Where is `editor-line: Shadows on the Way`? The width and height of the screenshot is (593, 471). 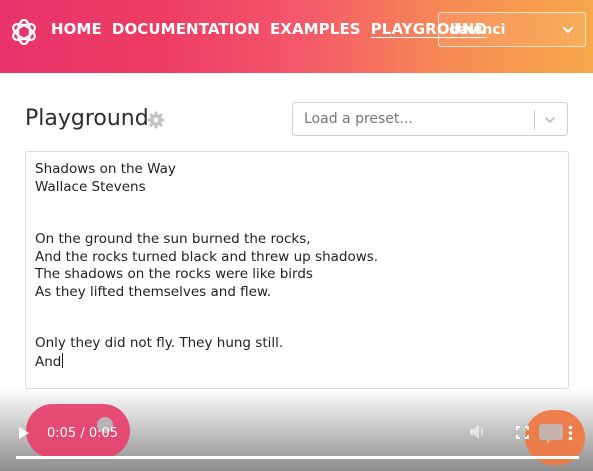
editor-line: Shadows on the Way is located at coordinates (105, 169).